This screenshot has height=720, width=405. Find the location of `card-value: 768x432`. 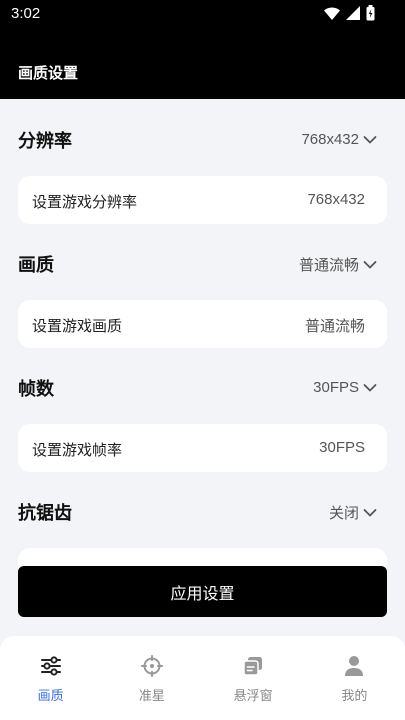

card-value: 768x432 is located at coordinates (336, 199).